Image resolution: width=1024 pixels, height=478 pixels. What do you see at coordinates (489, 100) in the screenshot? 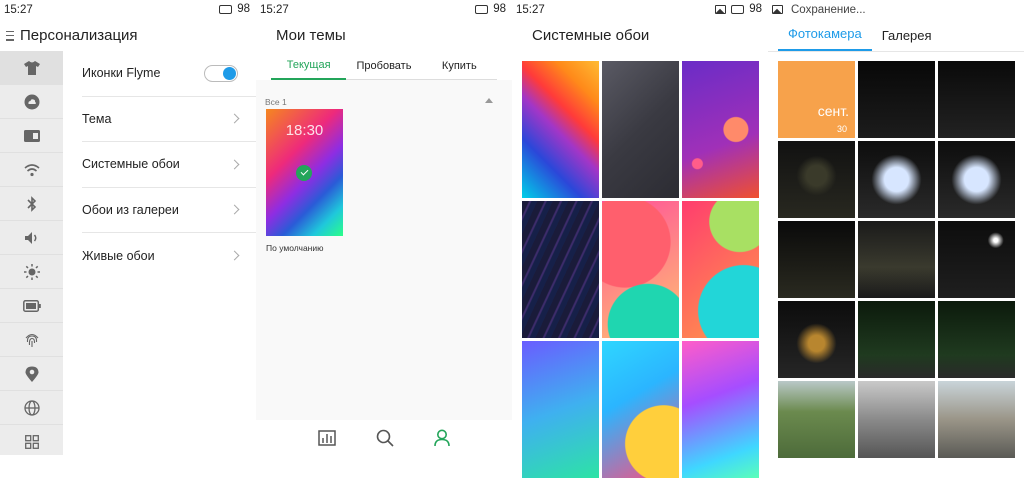
I see `collapse-icon` at bounding box center [489, 100].